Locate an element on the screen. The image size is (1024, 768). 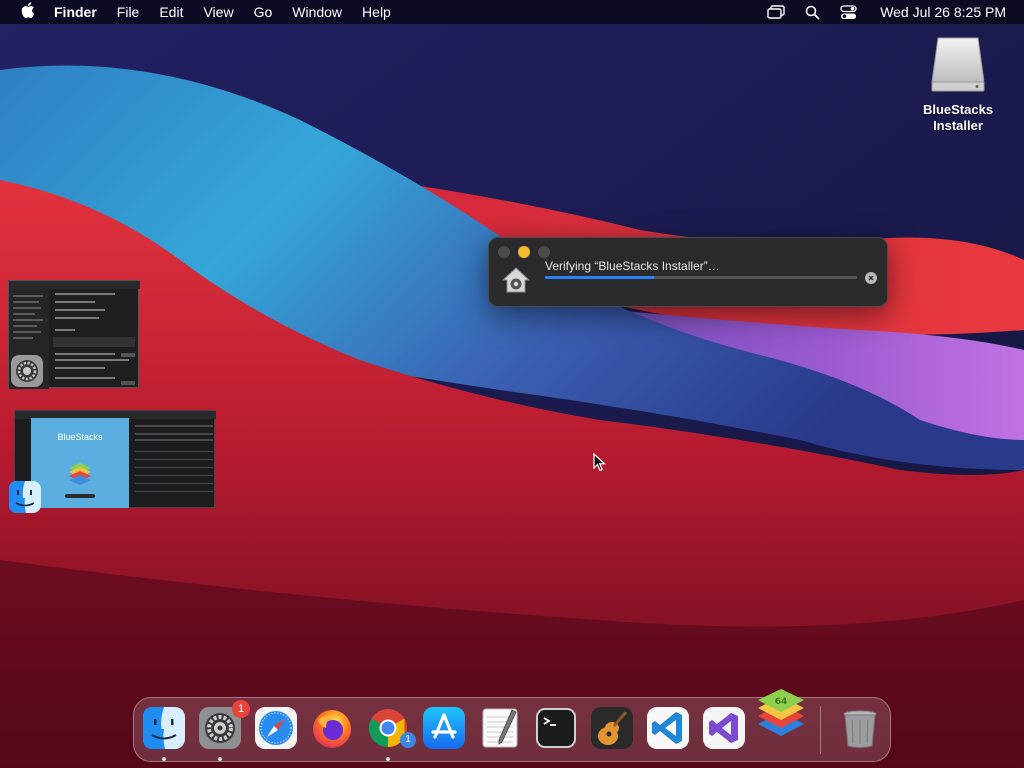
guitar-icon is located at coordinates (612, 728).